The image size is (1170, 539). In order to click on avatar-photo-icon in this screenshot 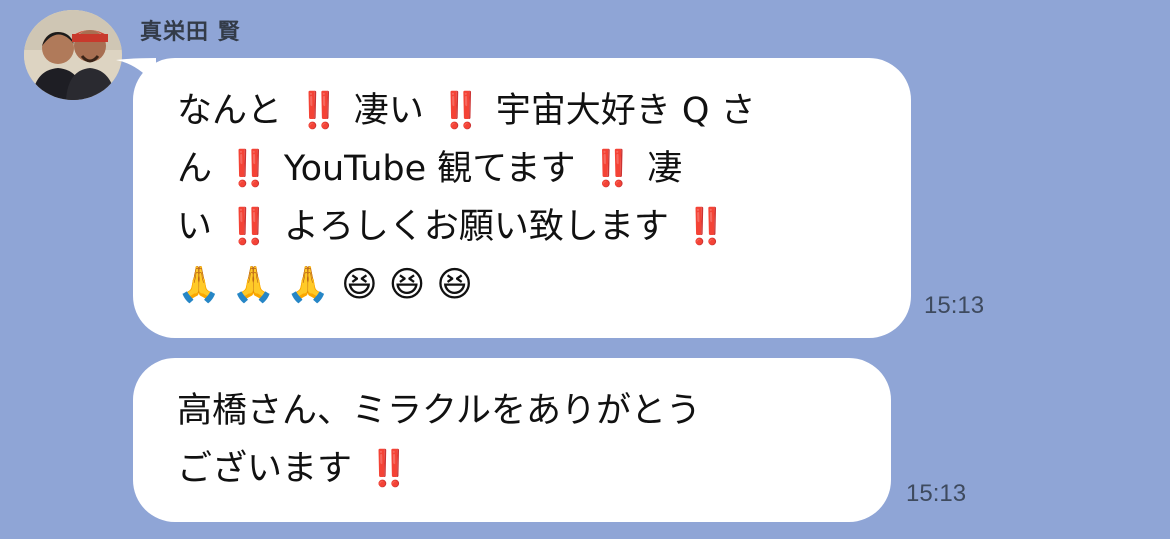, I will do `click(73, 55)`.